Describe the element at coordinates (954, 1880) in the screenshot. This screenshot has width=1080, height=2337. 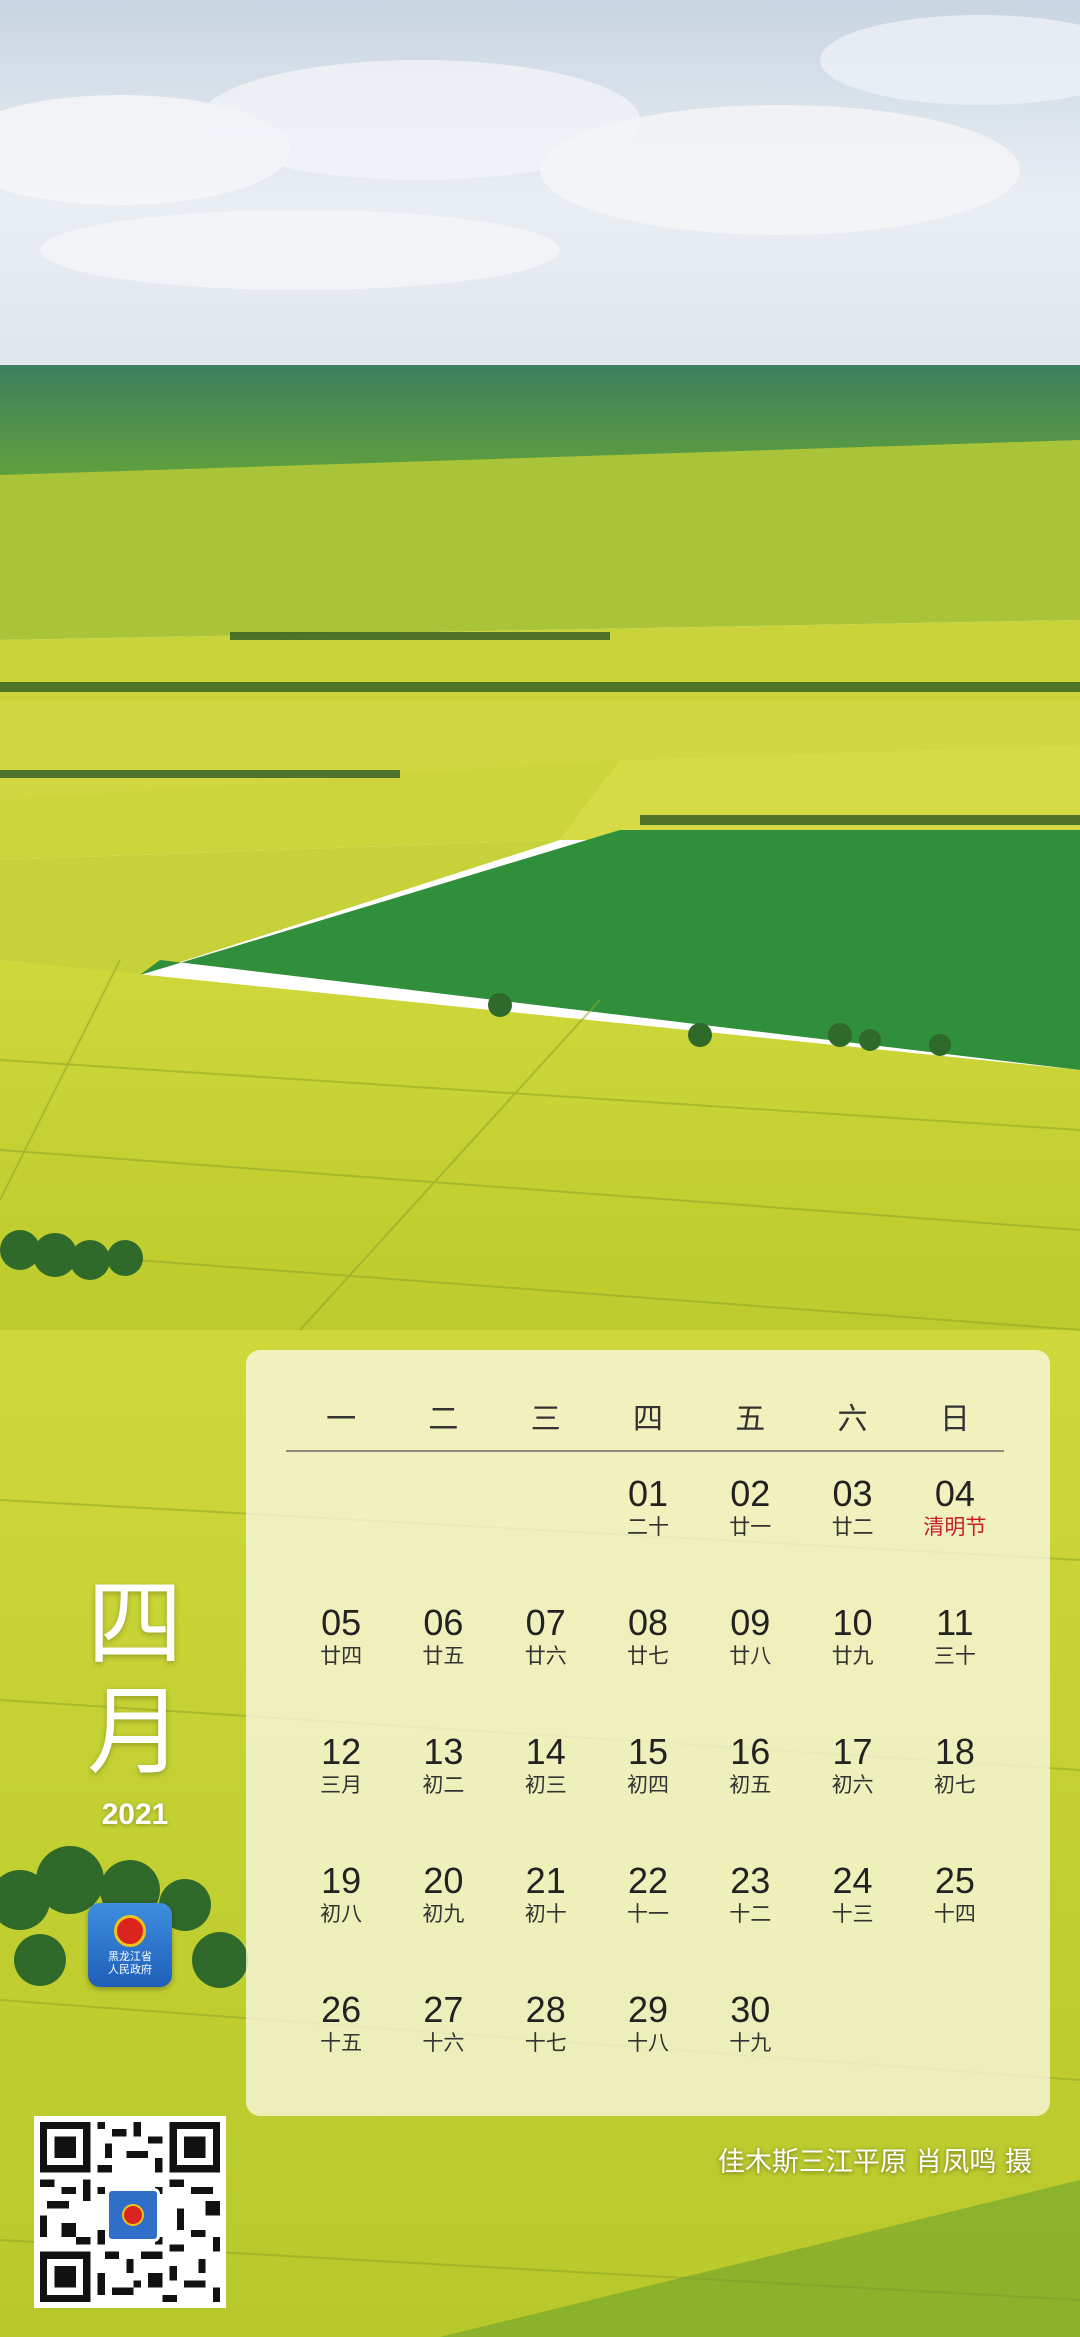
I see `day-number: 25` at that location.